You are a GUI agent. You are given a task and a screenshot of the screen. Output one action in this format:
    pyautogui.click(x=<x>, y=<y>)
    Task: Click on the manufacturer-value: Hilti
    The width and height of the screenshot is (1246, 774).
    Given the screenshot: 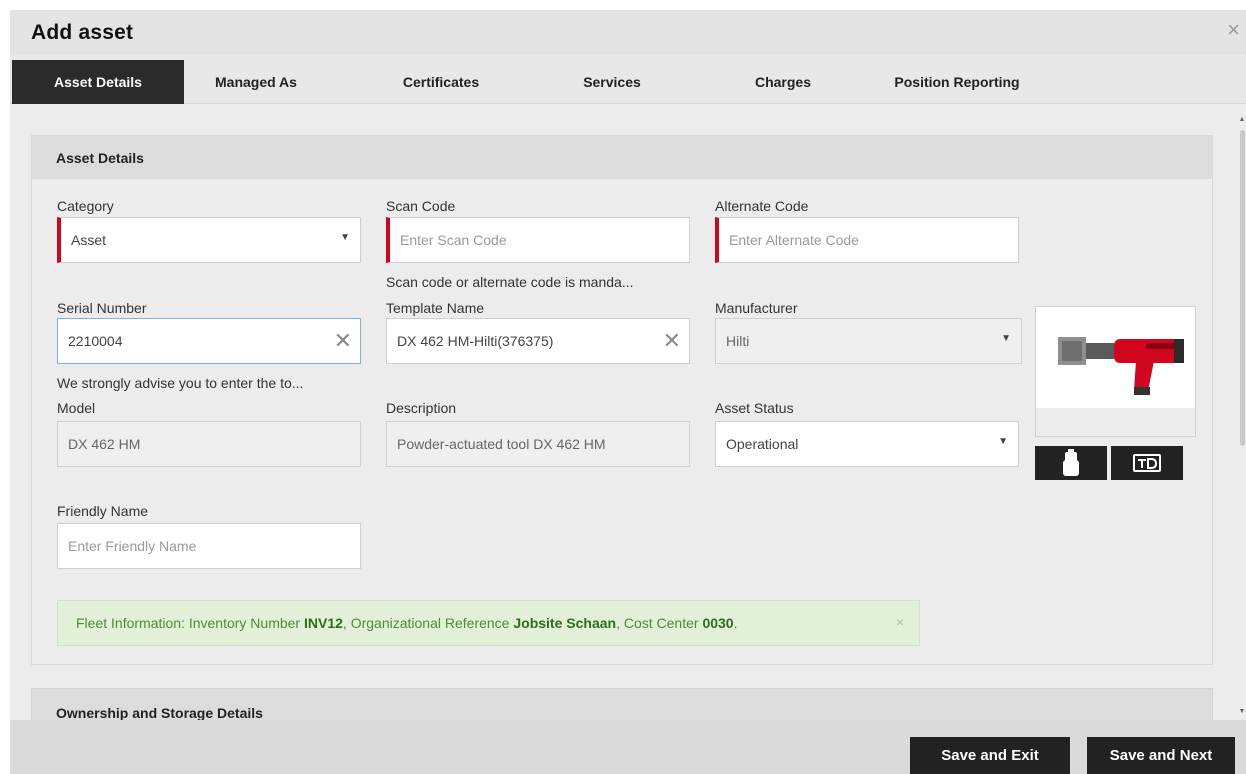 What is the action you would take?
    pyautogui.click(x=738, y=341)
    